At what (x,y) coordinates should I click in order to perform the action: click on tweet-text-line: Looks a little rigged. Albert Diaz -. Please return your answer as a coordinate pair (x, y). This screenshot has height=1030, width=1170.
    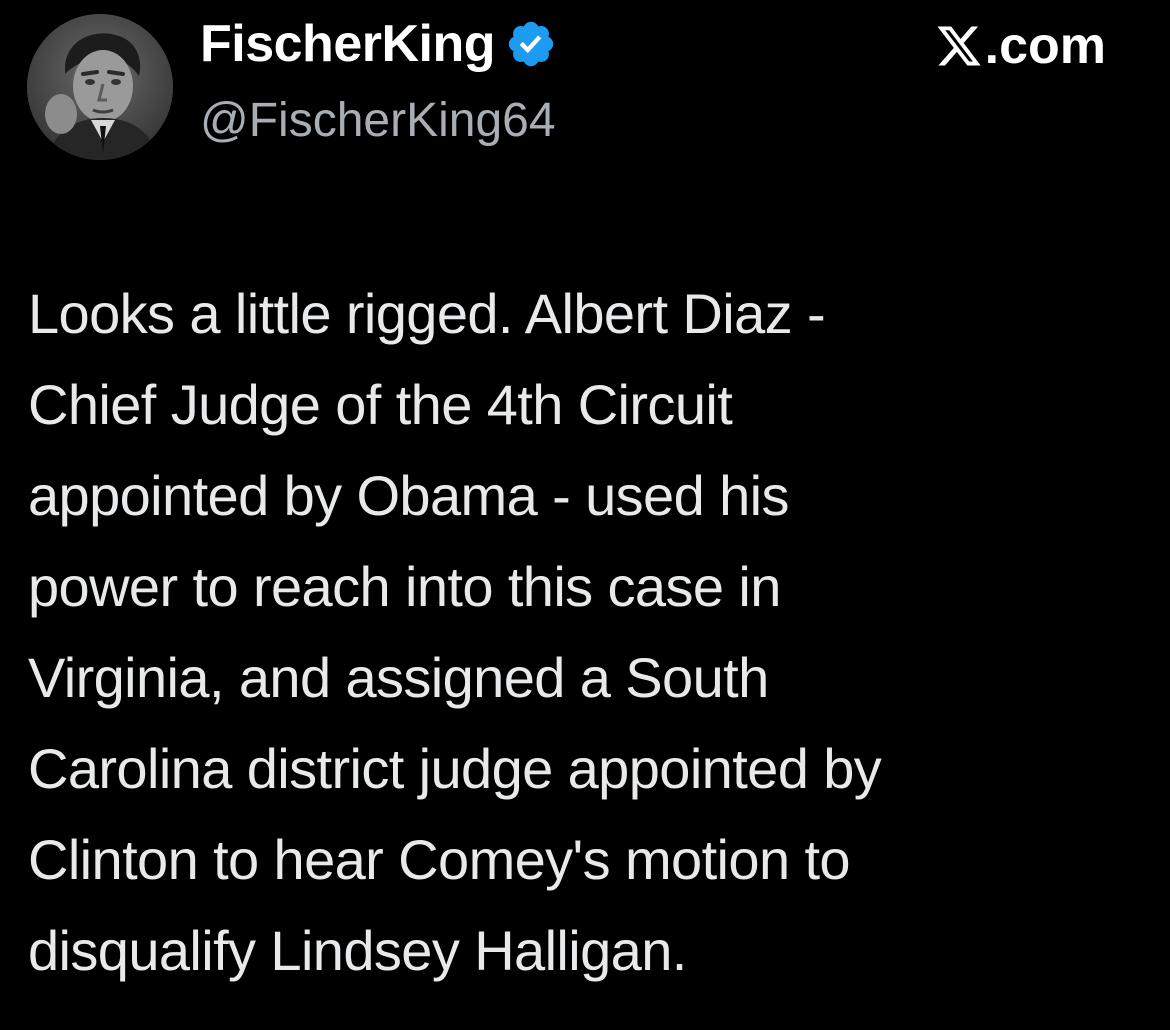
    Looking at the image, I should click on (427, 313).